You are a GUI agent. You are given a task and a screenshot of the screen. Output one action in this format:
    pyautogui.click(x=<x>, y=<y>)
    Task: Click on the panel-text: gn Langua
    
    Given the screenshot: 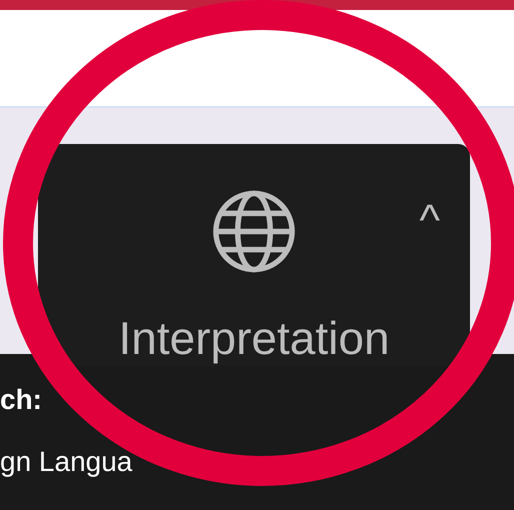 What is the action you would take?
    pyautogui.click(x=66, y=462)
    